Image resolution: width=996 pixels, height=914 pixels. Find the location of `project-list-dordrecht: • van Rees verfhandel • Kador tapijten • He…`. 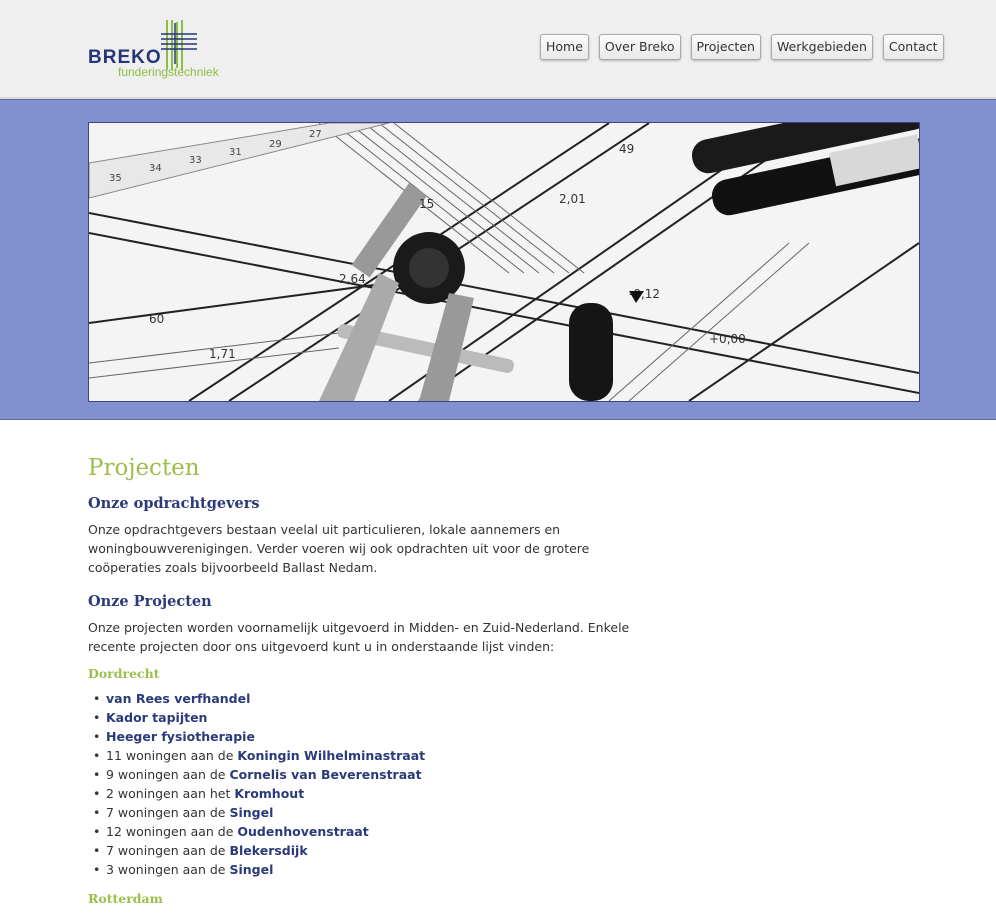

project-list-dordrecht: • van Rees verfhandel • Kador tapijten • He… is located at coordinates (368, 784).